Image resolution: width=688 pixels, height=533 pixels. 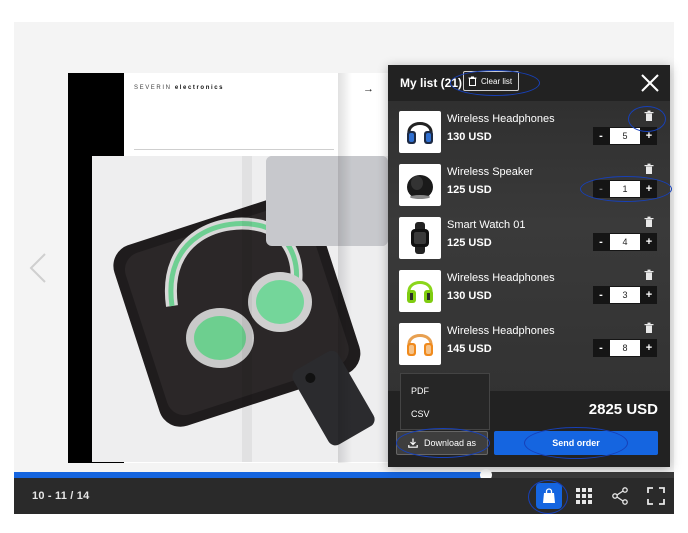 I want to click on fullscreen-button, so click(x=656, y=496).